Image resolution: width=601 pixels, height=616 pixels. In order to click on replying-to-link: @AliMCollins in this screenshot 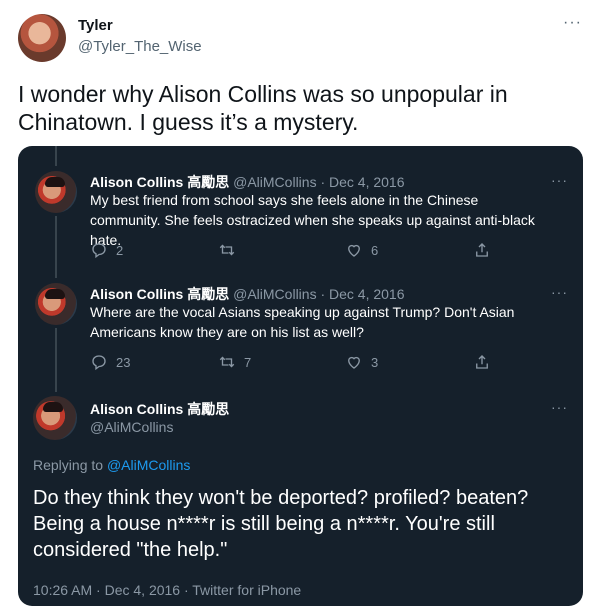, I will do `click(148, 465)`.